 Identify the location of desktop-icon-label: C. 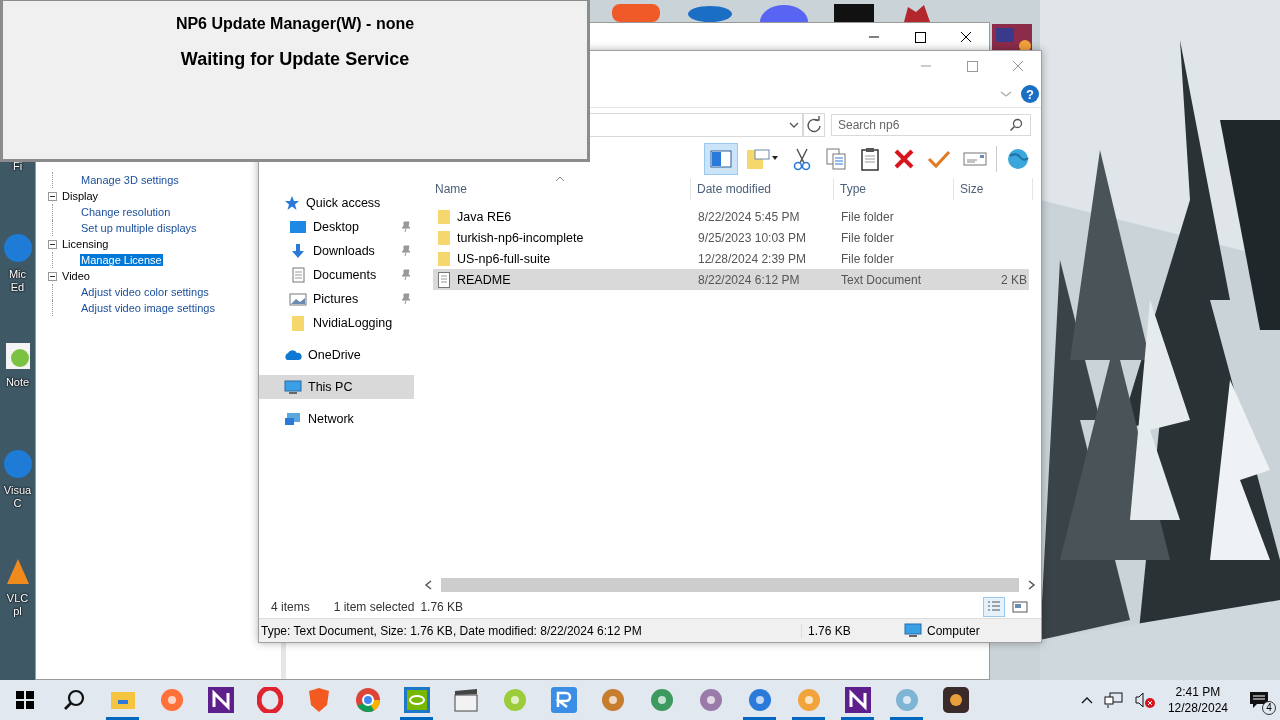
(17, 503).